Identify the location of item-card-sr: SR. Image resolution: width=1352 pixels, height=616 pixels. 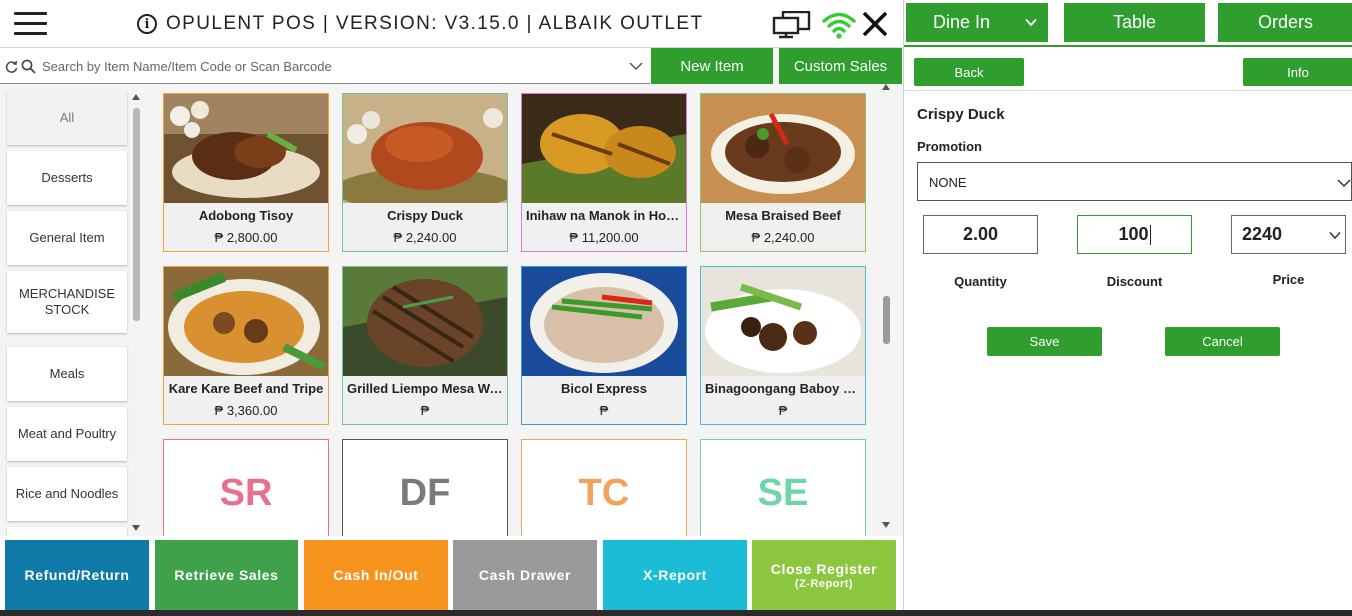
(246, 487).